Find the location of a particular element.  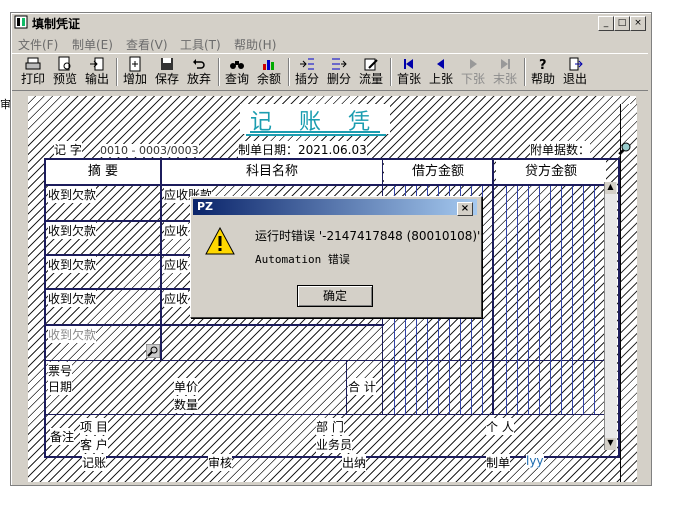

prev-icon is located at coordinates (440, 64).